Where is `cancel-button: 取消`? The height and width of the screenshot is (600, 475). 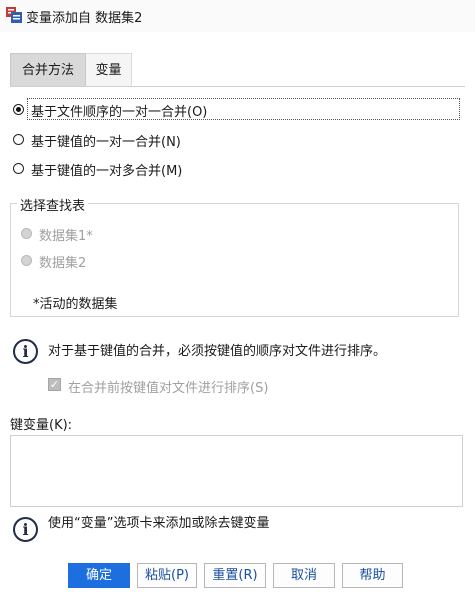
cancel-button: 取消 is located at coordinates (304, 575).